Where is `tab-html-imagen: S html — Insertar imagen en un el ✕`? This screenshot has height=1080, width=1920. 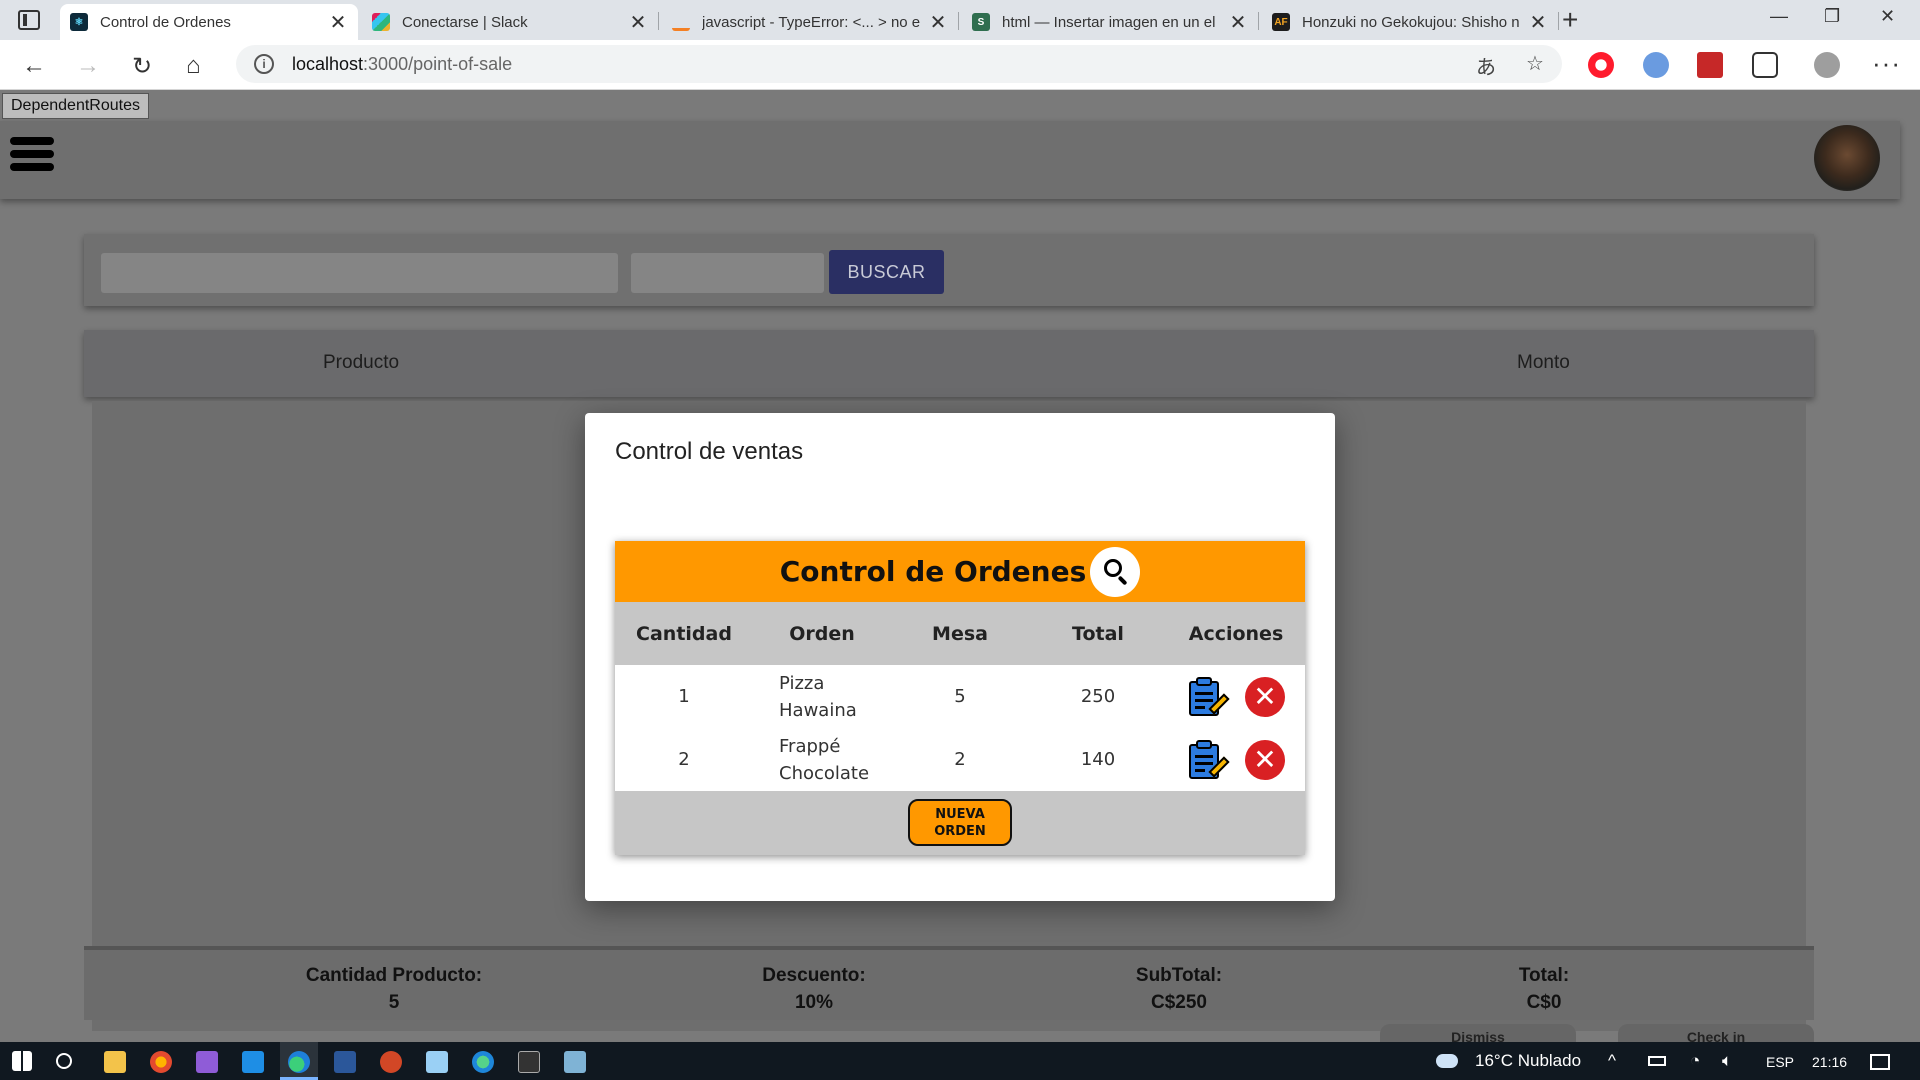
tab-html-imagen: S html — Insertar imagen en un el ✕ is located at coordinates (1110, 22).